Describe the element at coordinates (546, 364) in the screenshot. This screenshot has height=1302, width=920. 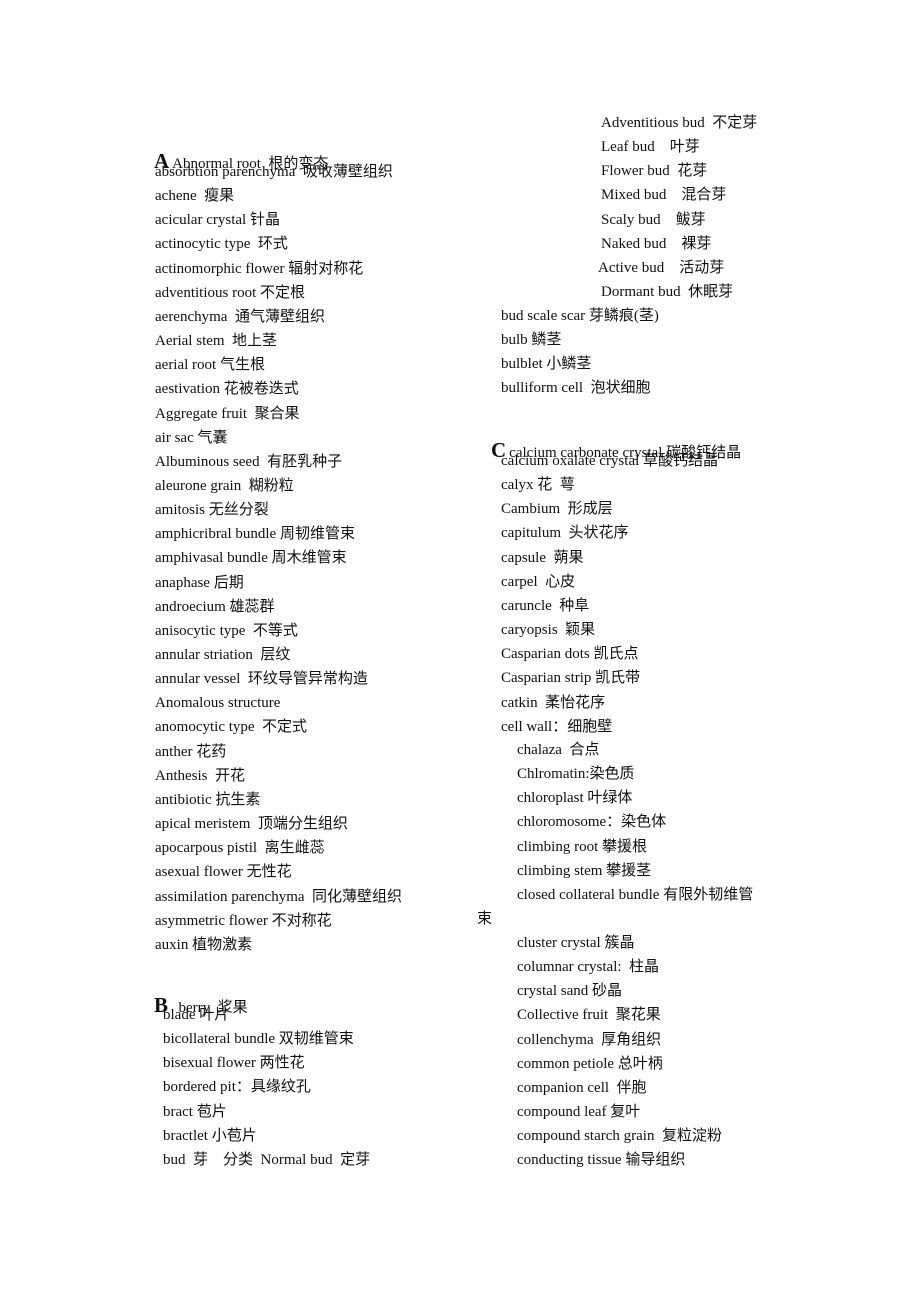
I see `glossary-entry: bulblet 小鳞茎` at that location.